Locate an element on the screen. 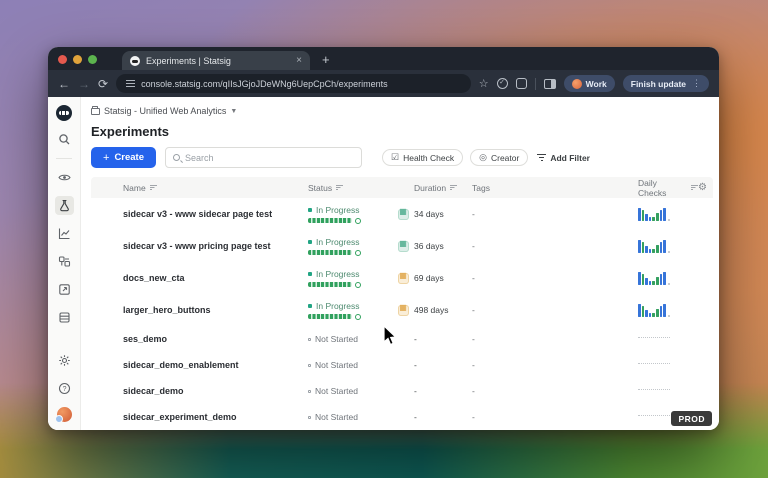 The width and height of the screenshot is (768, 478). minimize-window-button is located at coordinates (77, 59).